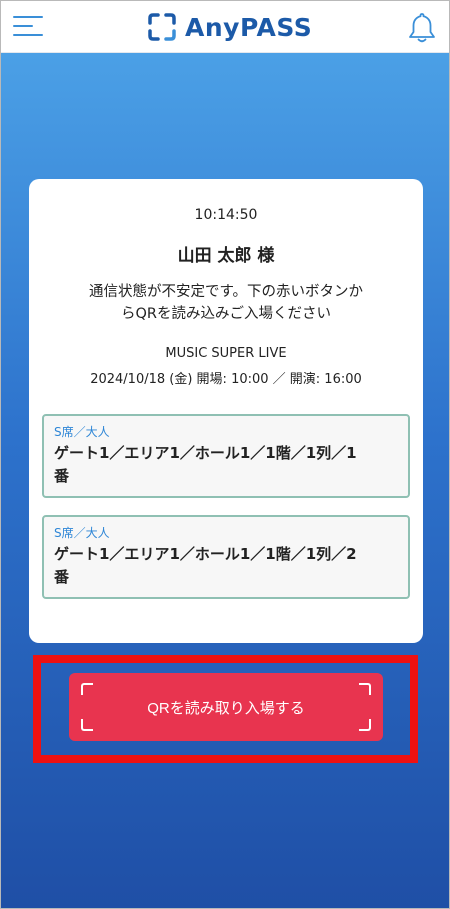  I want to click on connection-notice: 通信状態が不安定です。下の赤いボタンか らQRを読み込みご入場ください, so click(226, 303).